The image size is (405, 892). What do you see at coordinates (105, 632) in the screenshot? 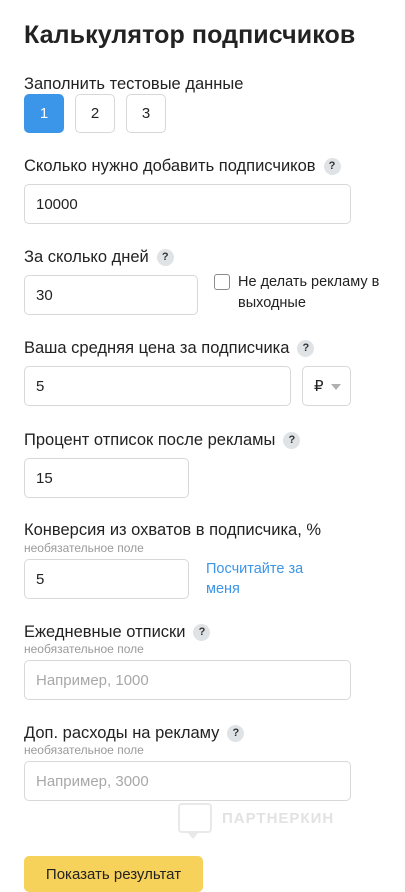
I see `daily-unsubscribes-label-text: Ежедневные отписки` at bounding box center [105, 632].